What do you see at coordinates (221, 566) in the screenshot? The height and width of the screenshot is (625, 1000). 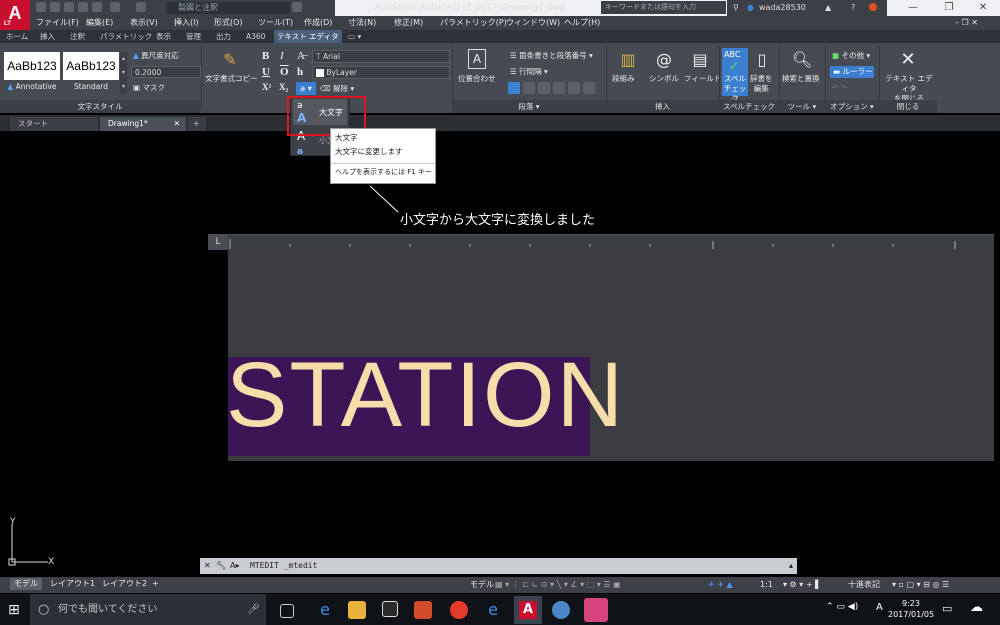 I see `command-settings-icon: 🔧︎` at bounding box center [221, 566].